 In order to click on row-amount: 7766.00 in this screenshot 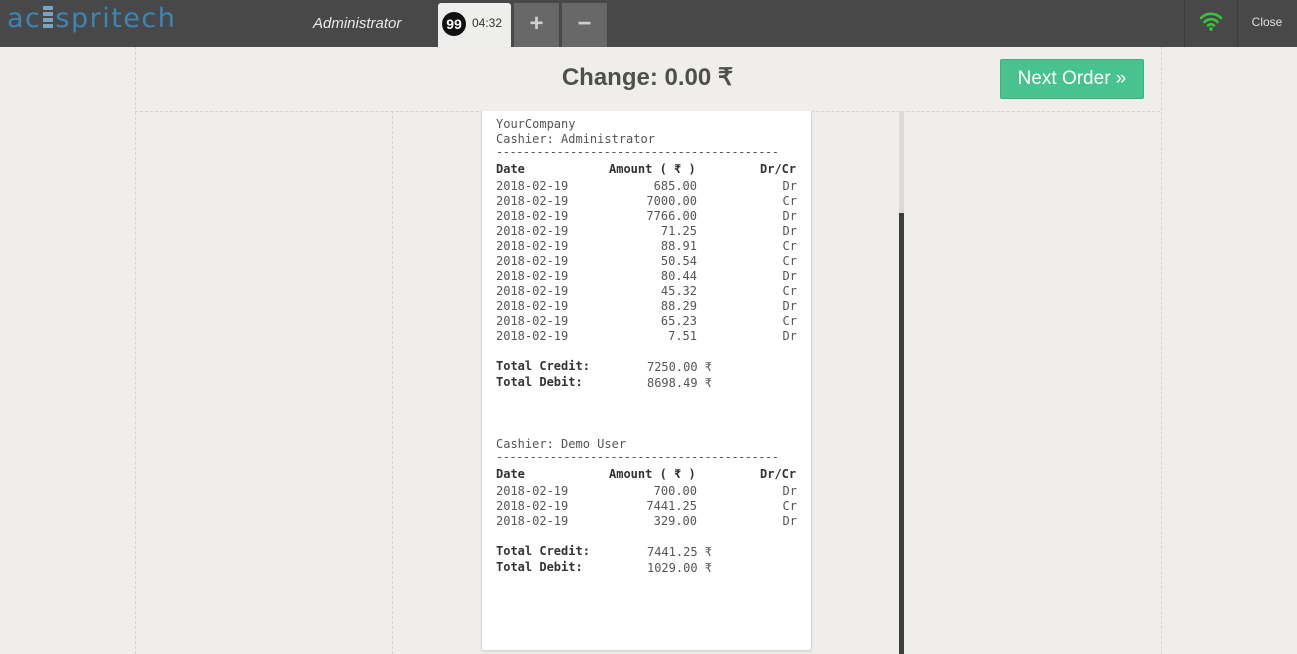, I will do `click(671, 216)`.